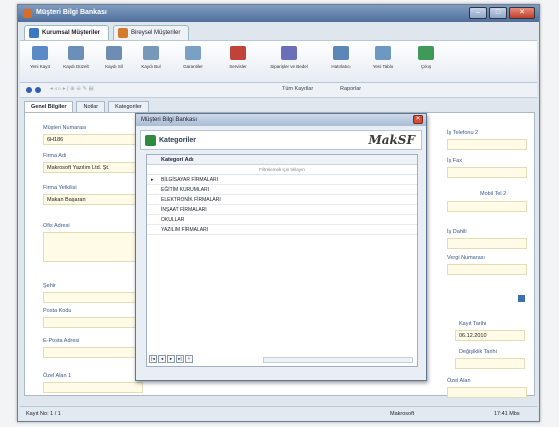 This screenshot has width=559, height=427. What do you see at coordinates (278, 90) in the screenshot?
I see `navigation-bar: ◂ ◃ ▹ ▸ | ⊕ ⊖ ✎ ▤ Tüm Kayıtlar Raporlar` at bounding box center [278, 90].